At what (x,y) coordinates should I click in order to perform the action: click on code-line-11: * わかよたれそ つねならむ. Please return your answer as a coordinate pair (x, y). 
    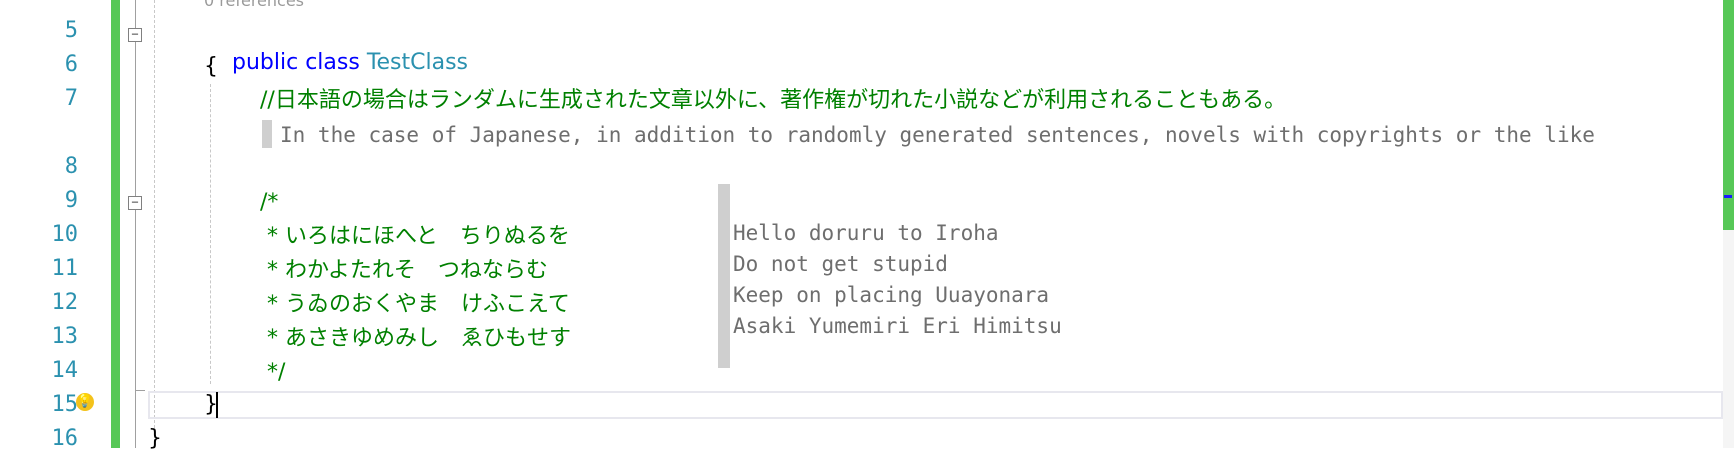
    Looking at the image, I should click on (404, 271).